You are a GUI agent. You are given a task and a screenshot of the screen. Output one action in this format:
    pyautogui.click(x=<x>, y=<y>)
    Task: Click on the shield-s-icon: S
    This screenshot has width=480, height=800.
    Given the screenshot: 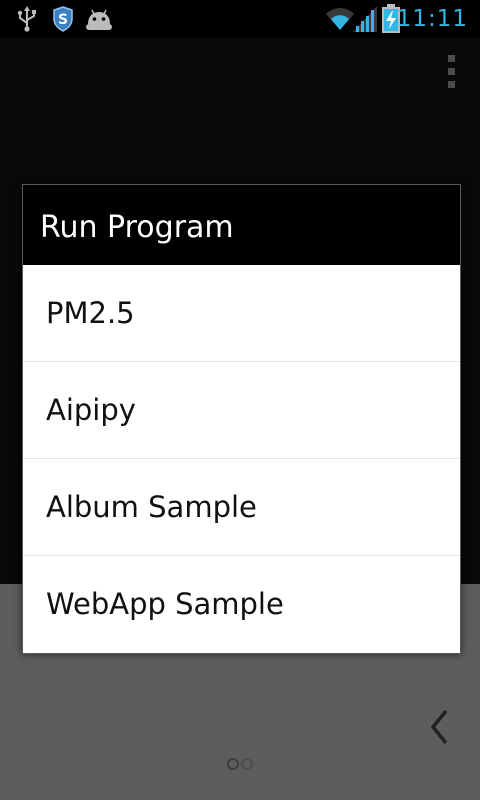 What is the action you would take?
    pyautogui.click(x=63, y=19)
    